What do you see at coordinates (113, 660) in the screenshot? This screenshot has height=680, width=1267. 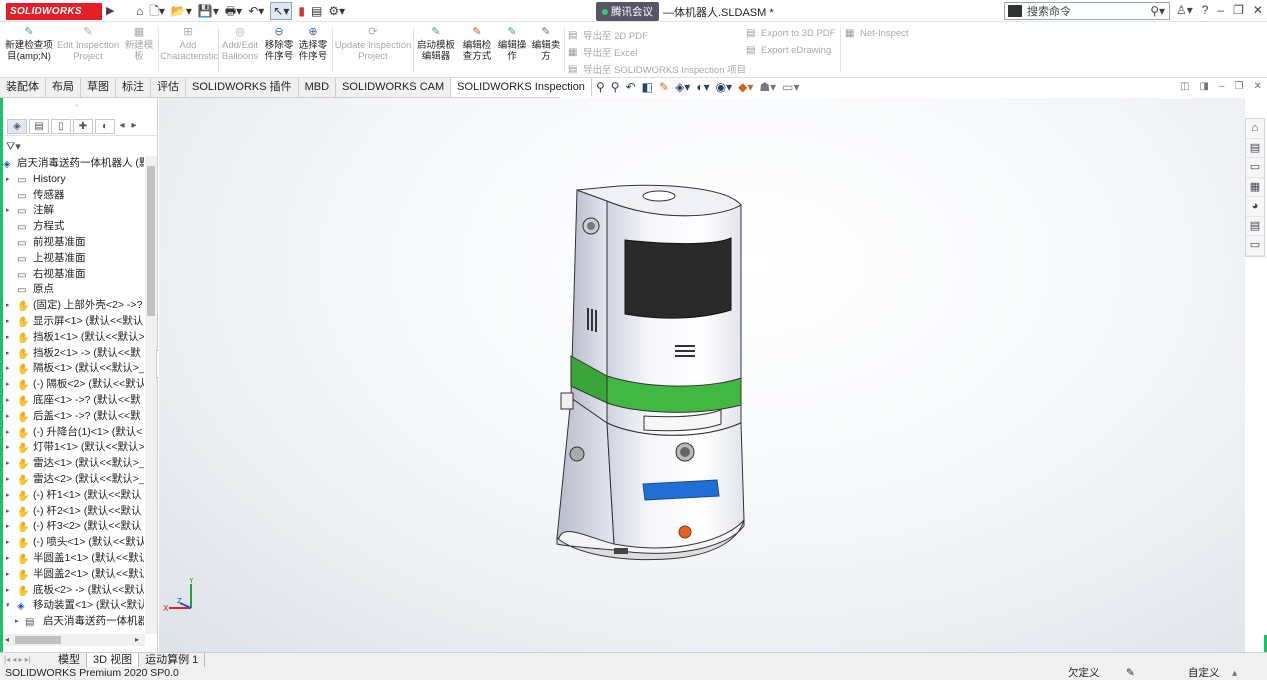 I see `tab-3d-views: 3D 视图` at bounding box center [113, 660].